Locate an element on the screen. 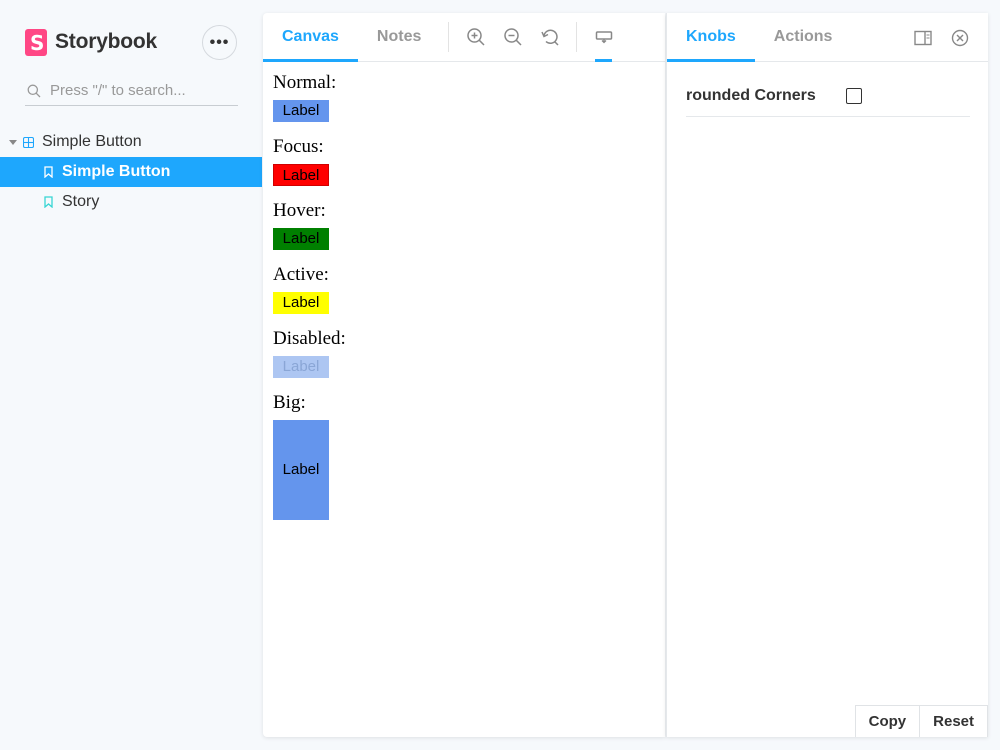 This screenshot has width=1000, height=750. tree-story-story: Story is located at coordinates (131, 202).